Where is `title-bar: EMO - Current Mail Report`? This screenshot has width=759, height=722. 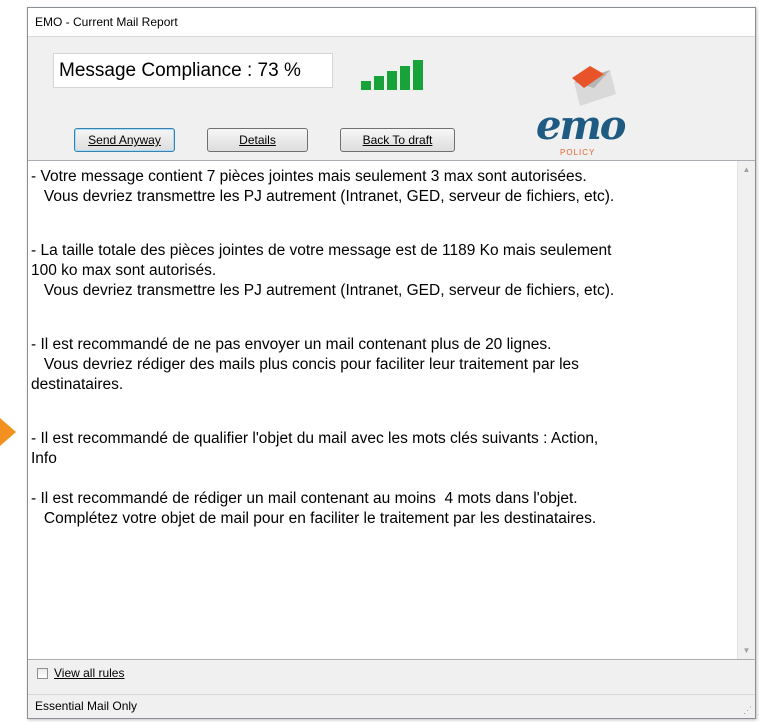
title-bar: EMO - Current Mail Report is located at coordinates (391, 22).